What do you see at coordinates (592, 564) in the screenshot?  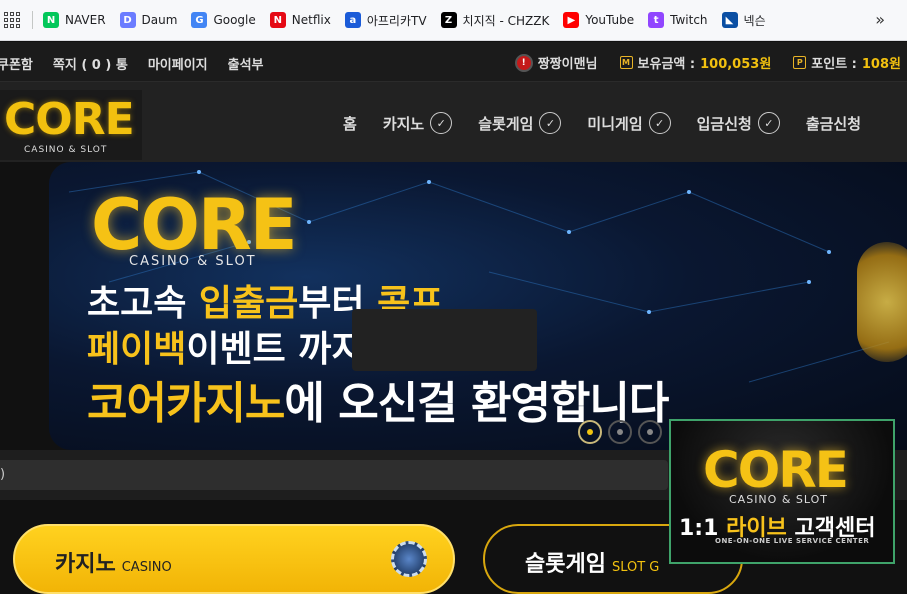 I see `slot-category-label: 슬롯게임 SLOT G` at bounding box center [592, 564].